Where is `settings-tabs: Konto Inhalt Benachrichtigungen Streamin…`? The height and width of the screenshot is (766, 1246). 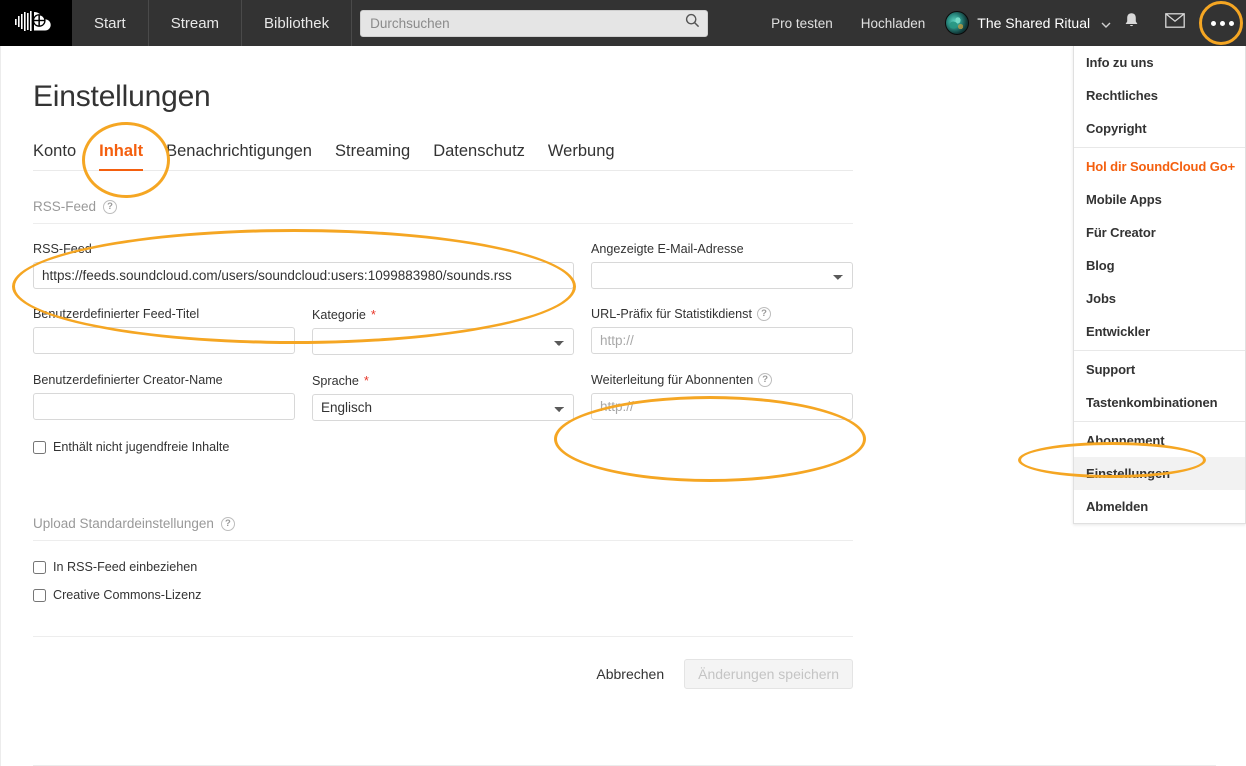 settings-tabs: Konto Inhalt Benachrichtigungen Streamin… is located at coordinates (443, 156).